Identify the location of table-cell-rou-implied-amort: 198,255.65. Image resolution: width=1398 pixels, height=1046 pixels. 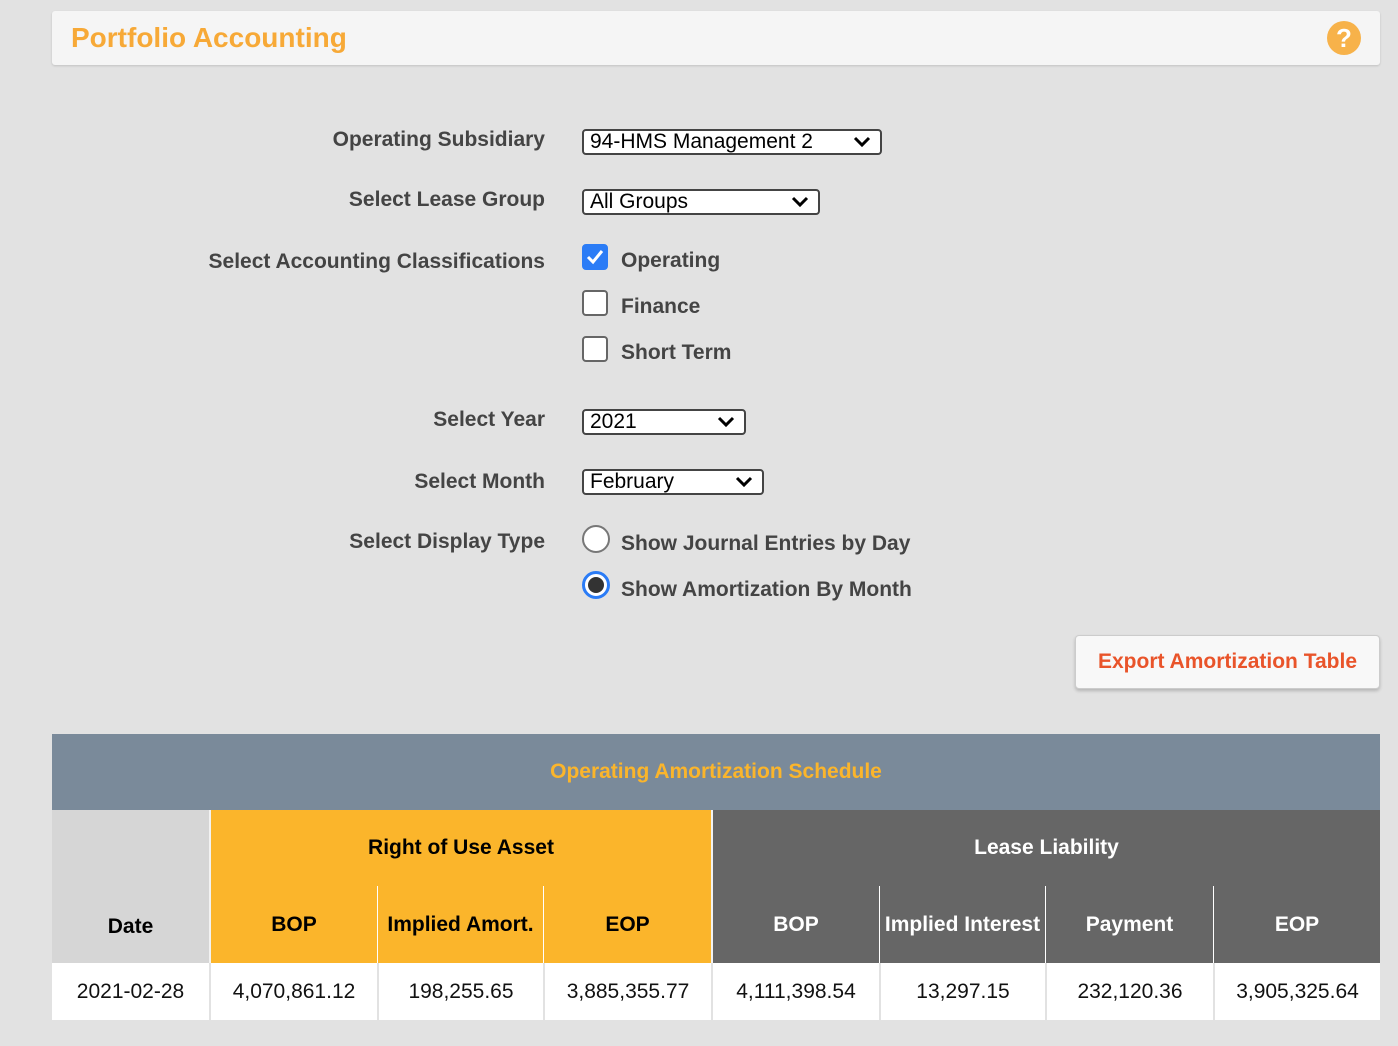
(460, 991).